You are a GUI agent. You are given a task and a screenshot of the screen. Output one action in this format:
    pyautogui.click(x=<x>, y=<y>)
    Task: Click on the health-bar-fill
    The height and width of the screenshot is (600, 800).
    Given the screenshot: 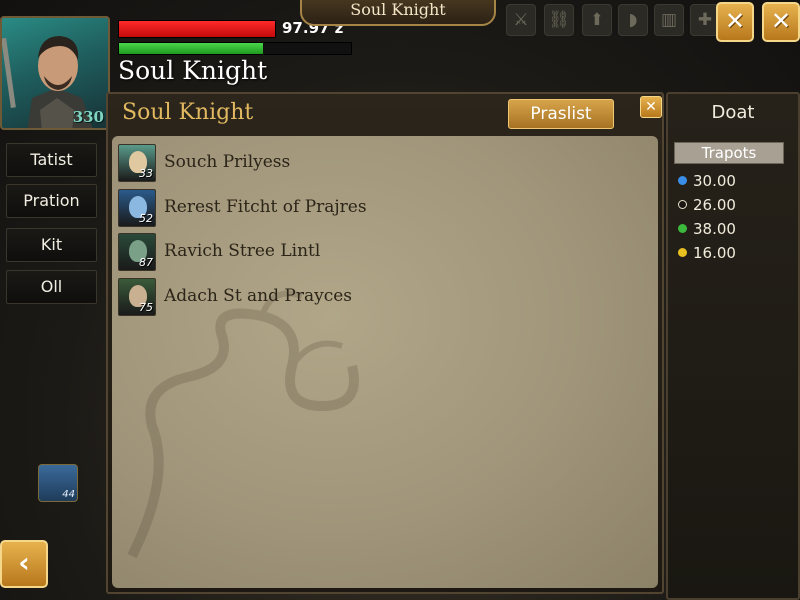 What is the action you would take?
    pyautogui.click(x=197, y=29)
    